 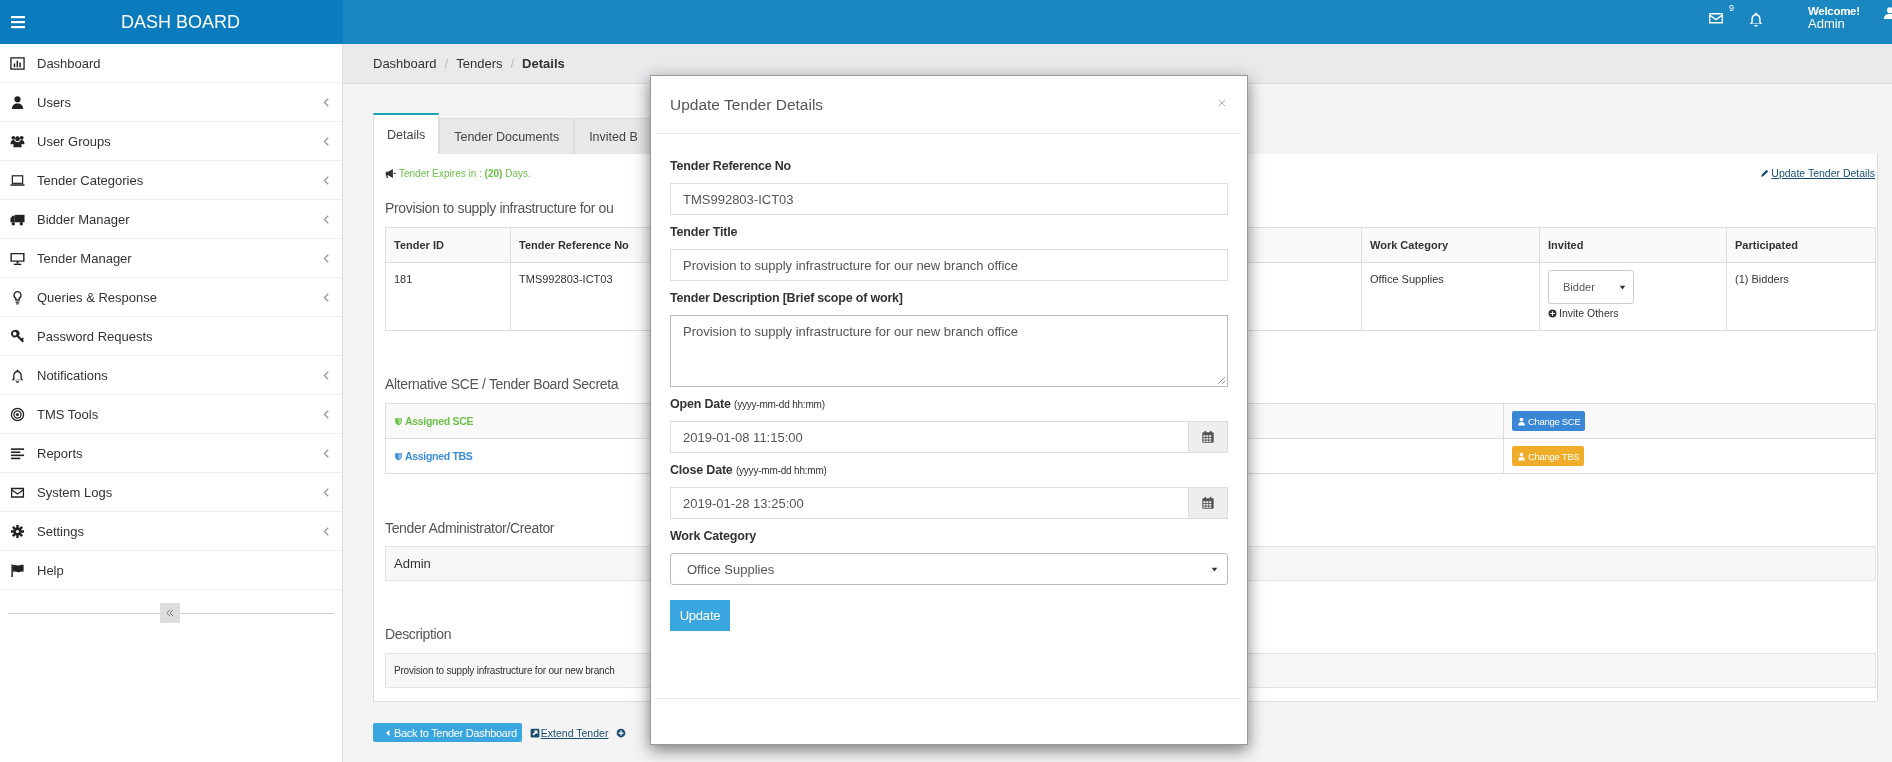 I want to click on mail-count: 9, so click(x=1731, y=8).